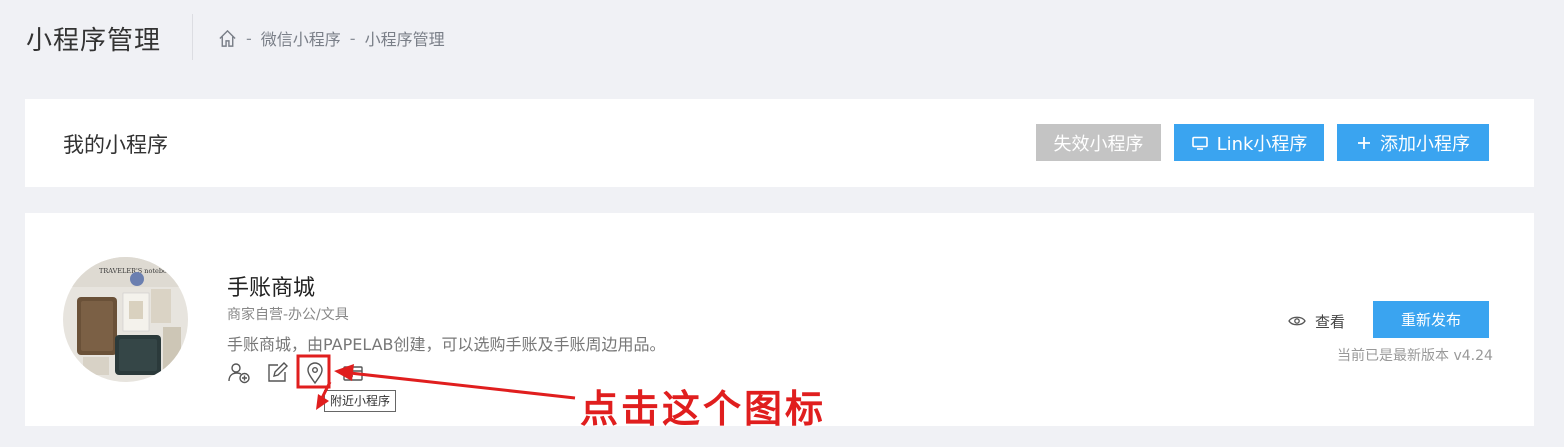 The image size is (1564, 447). I want to click on page-title: 小程序管理, so click(94, 41).